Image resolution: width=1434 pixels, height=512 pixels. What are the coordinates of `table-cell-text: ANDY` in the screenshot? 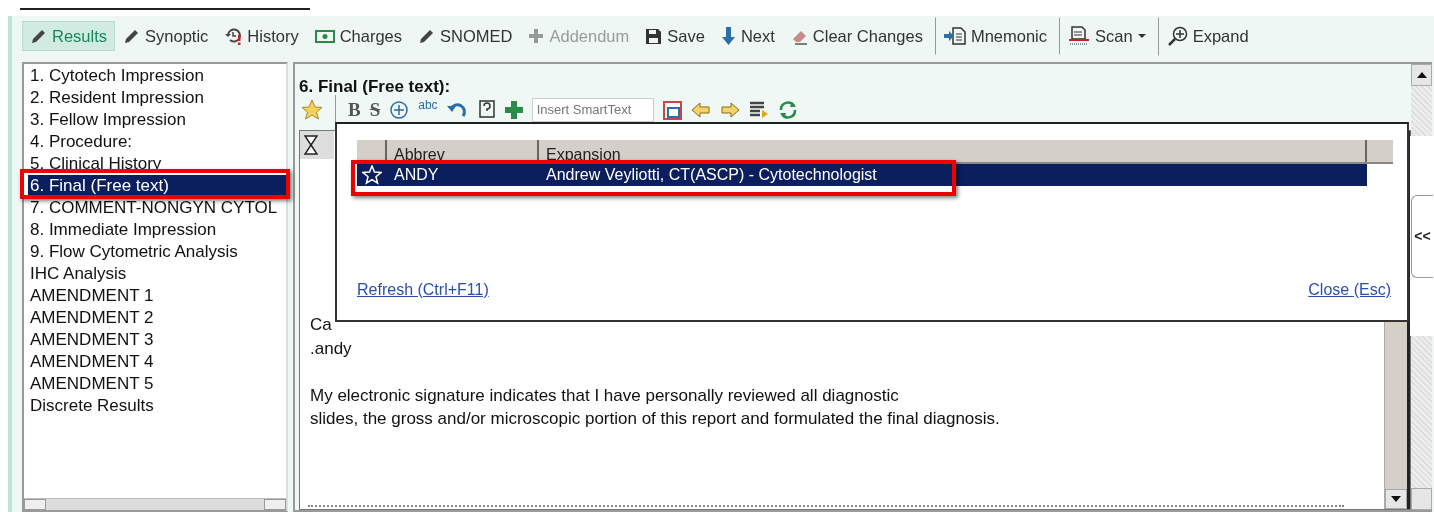 It's located at (416, 175).